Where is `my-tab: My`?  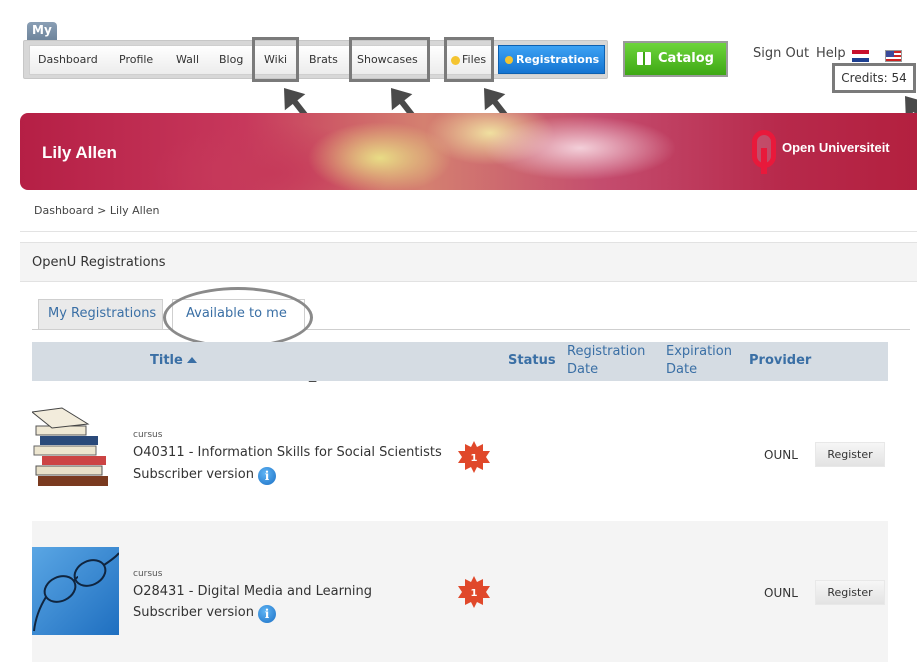 my-tab: My is located at coordinates (42, 31).